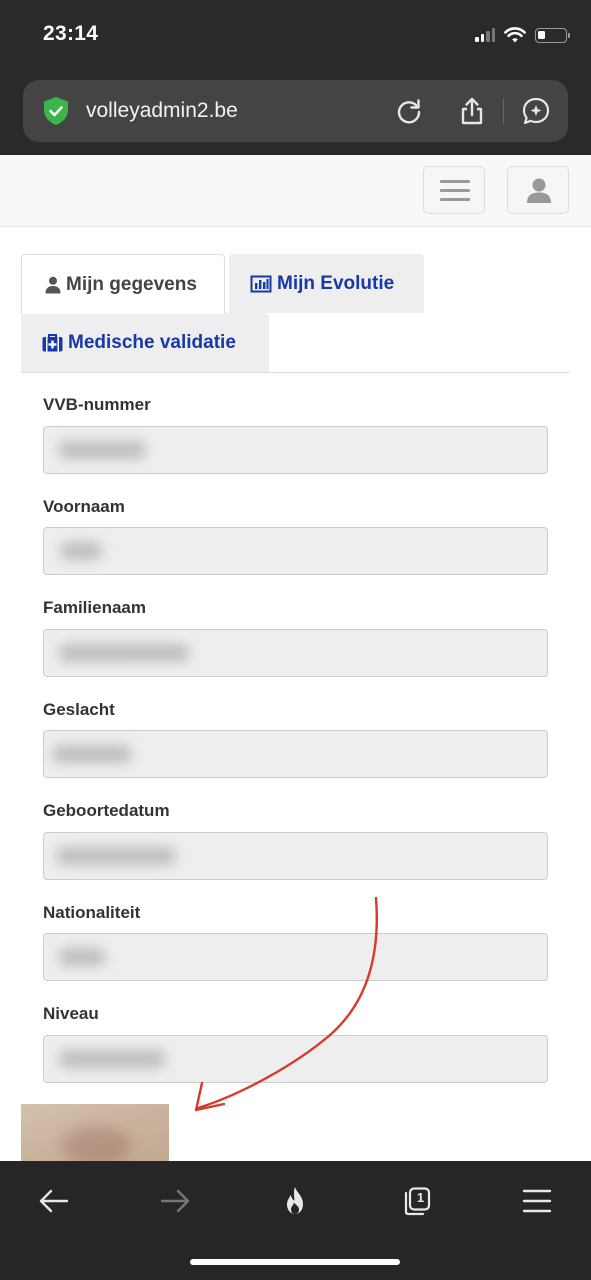 The height and width of the screenshot is (1280, 591). I want to click on label-familienaam: Familienaam, so click(94, 607).